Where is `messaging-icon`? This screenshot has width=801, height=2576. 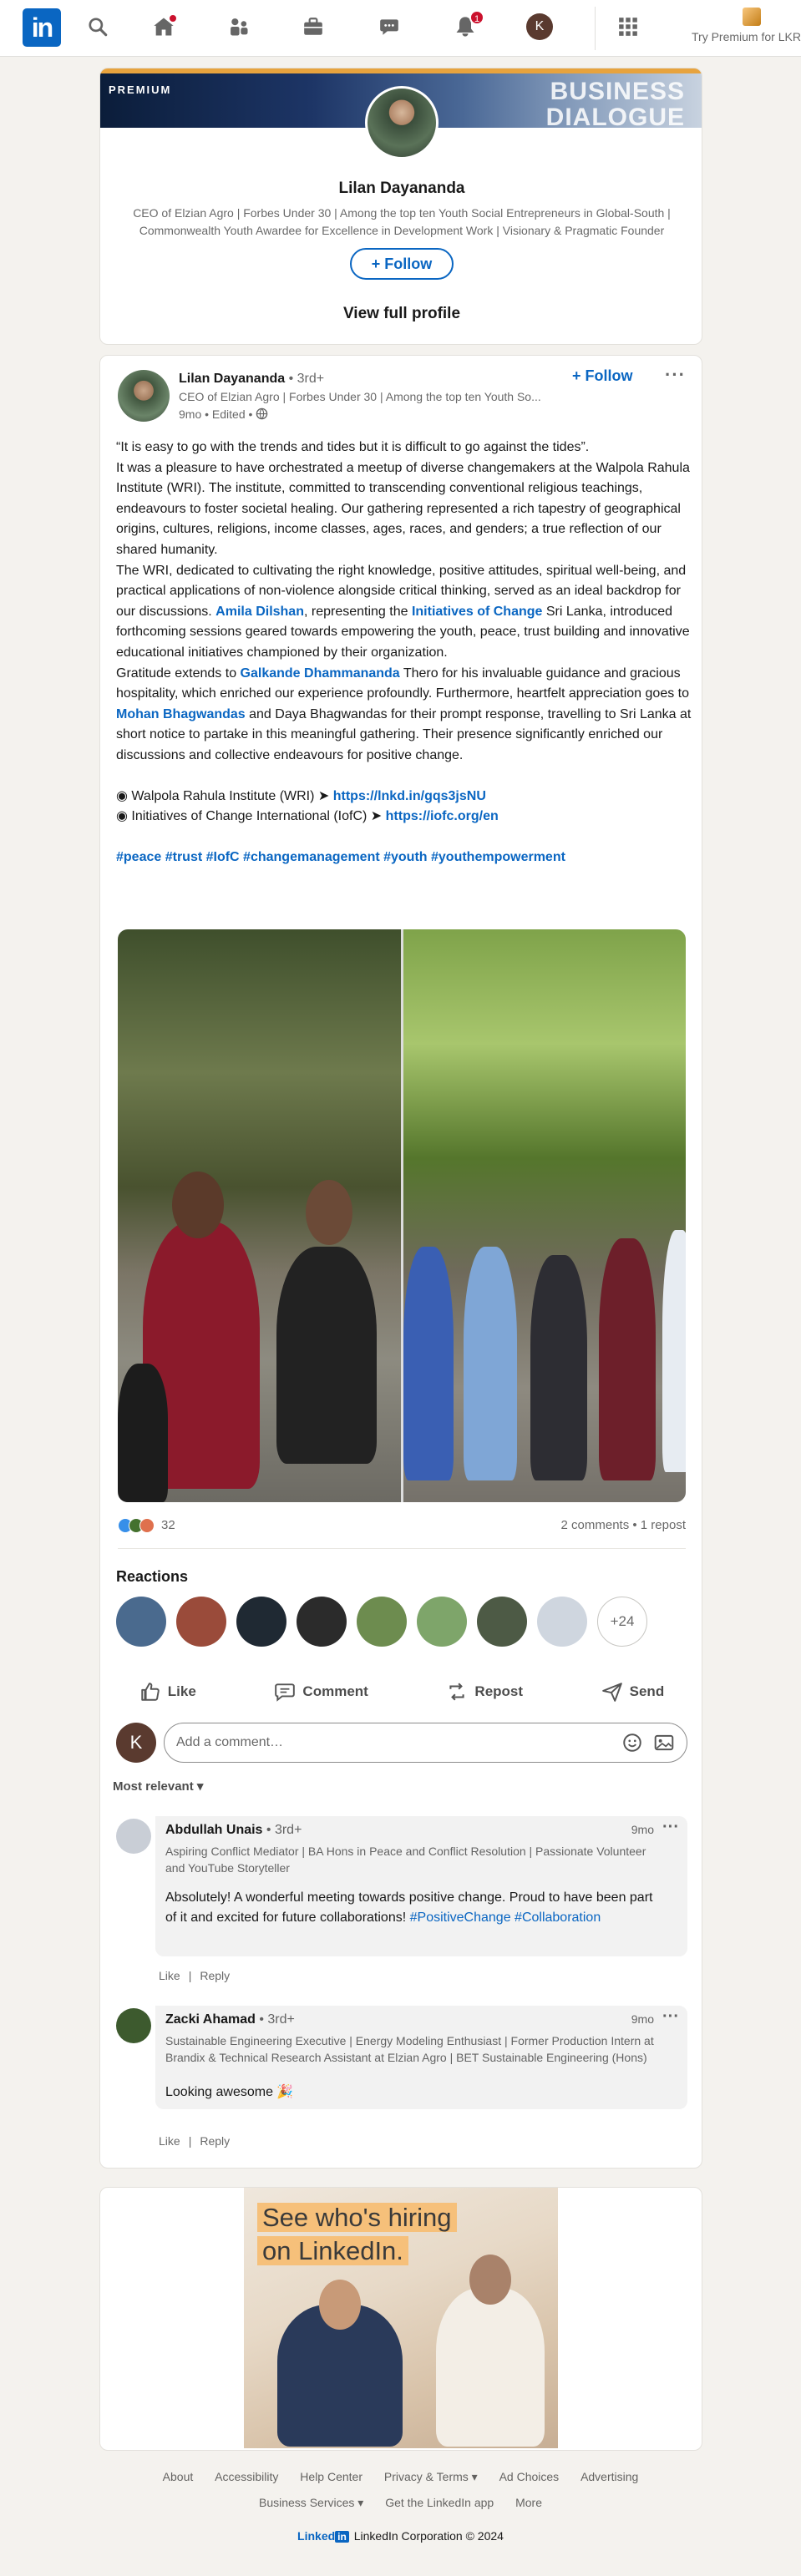 messaging-icon is located at coordinates (389, 26).